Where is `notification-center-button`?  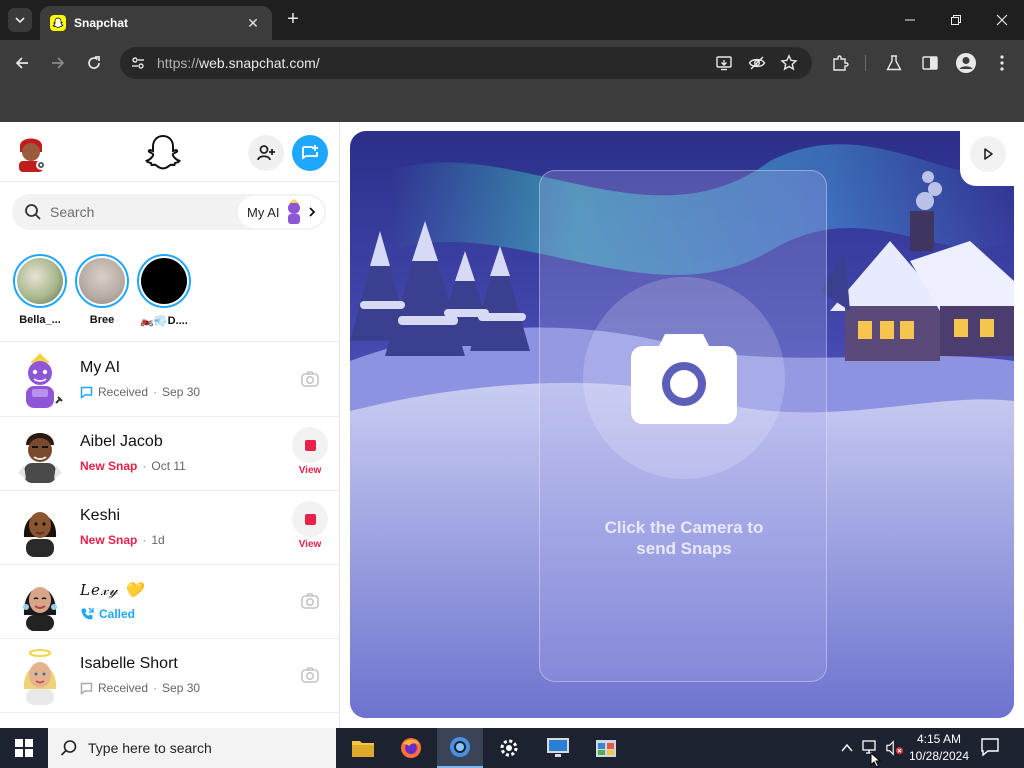
notification-center-button is located at coordinates (992, 748).